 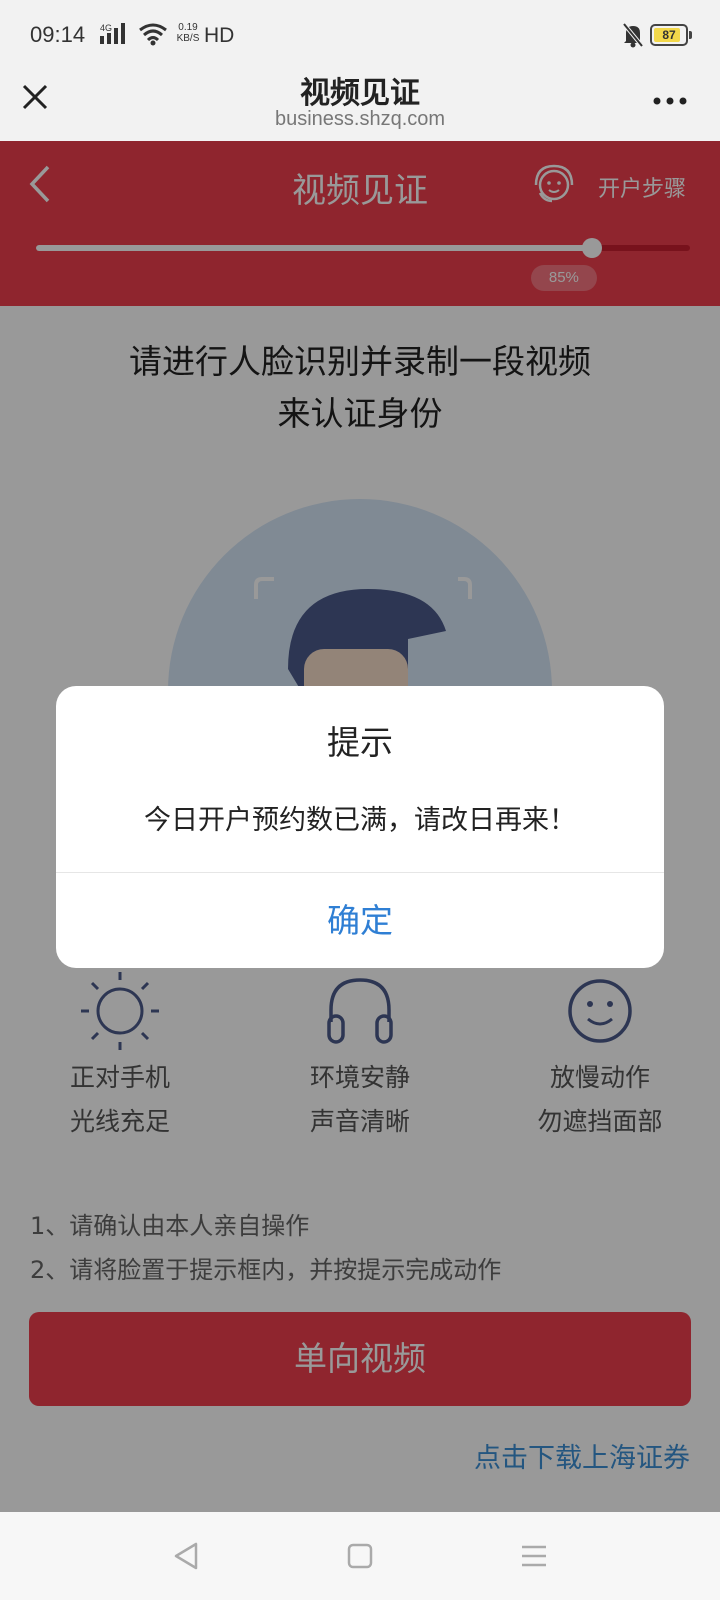 I want to click on alert-dialog: 提示 今日开户预约数已满，请改日再来！ 确定, so click(x=360, y=827).